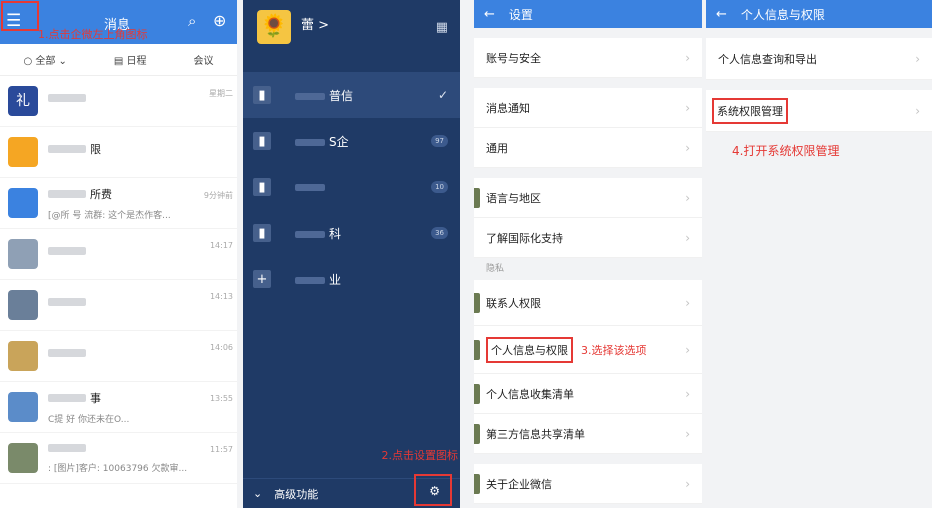  Describe the element at coordinates (442, 95) in the screenshot. I see `check-icon: ✓` at that location.